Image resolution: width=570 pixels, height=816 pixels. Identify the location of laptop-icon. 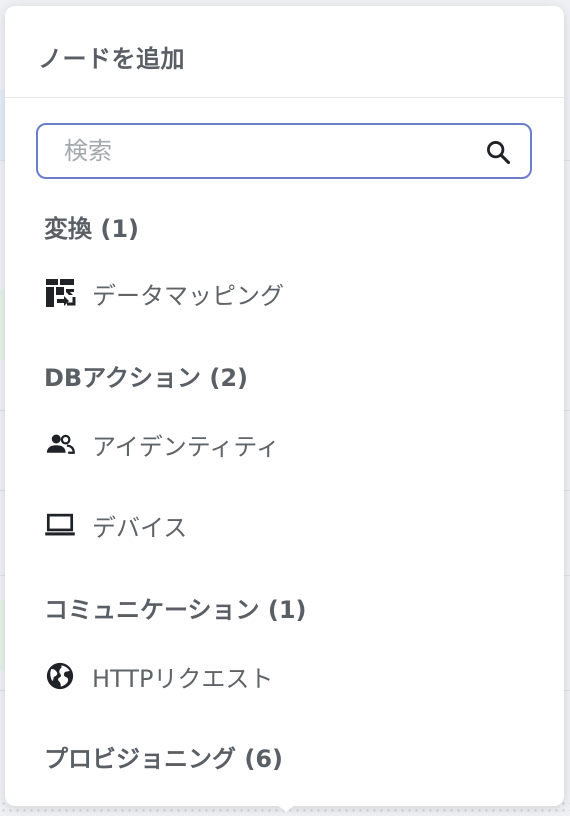
(60, 525).